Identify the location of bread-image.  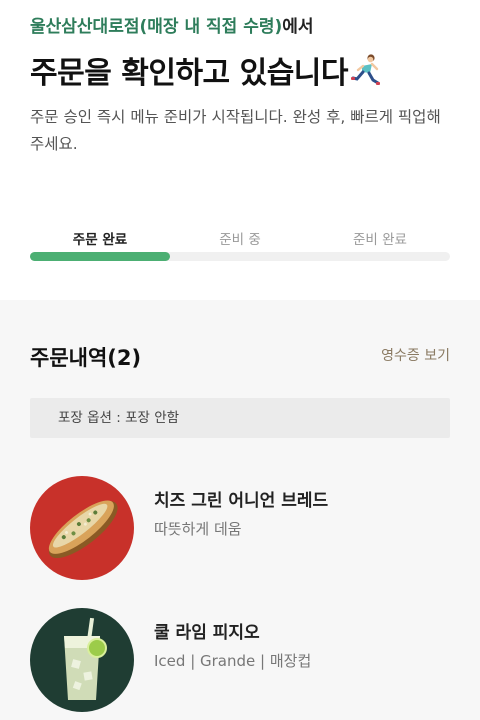
(82, 528).